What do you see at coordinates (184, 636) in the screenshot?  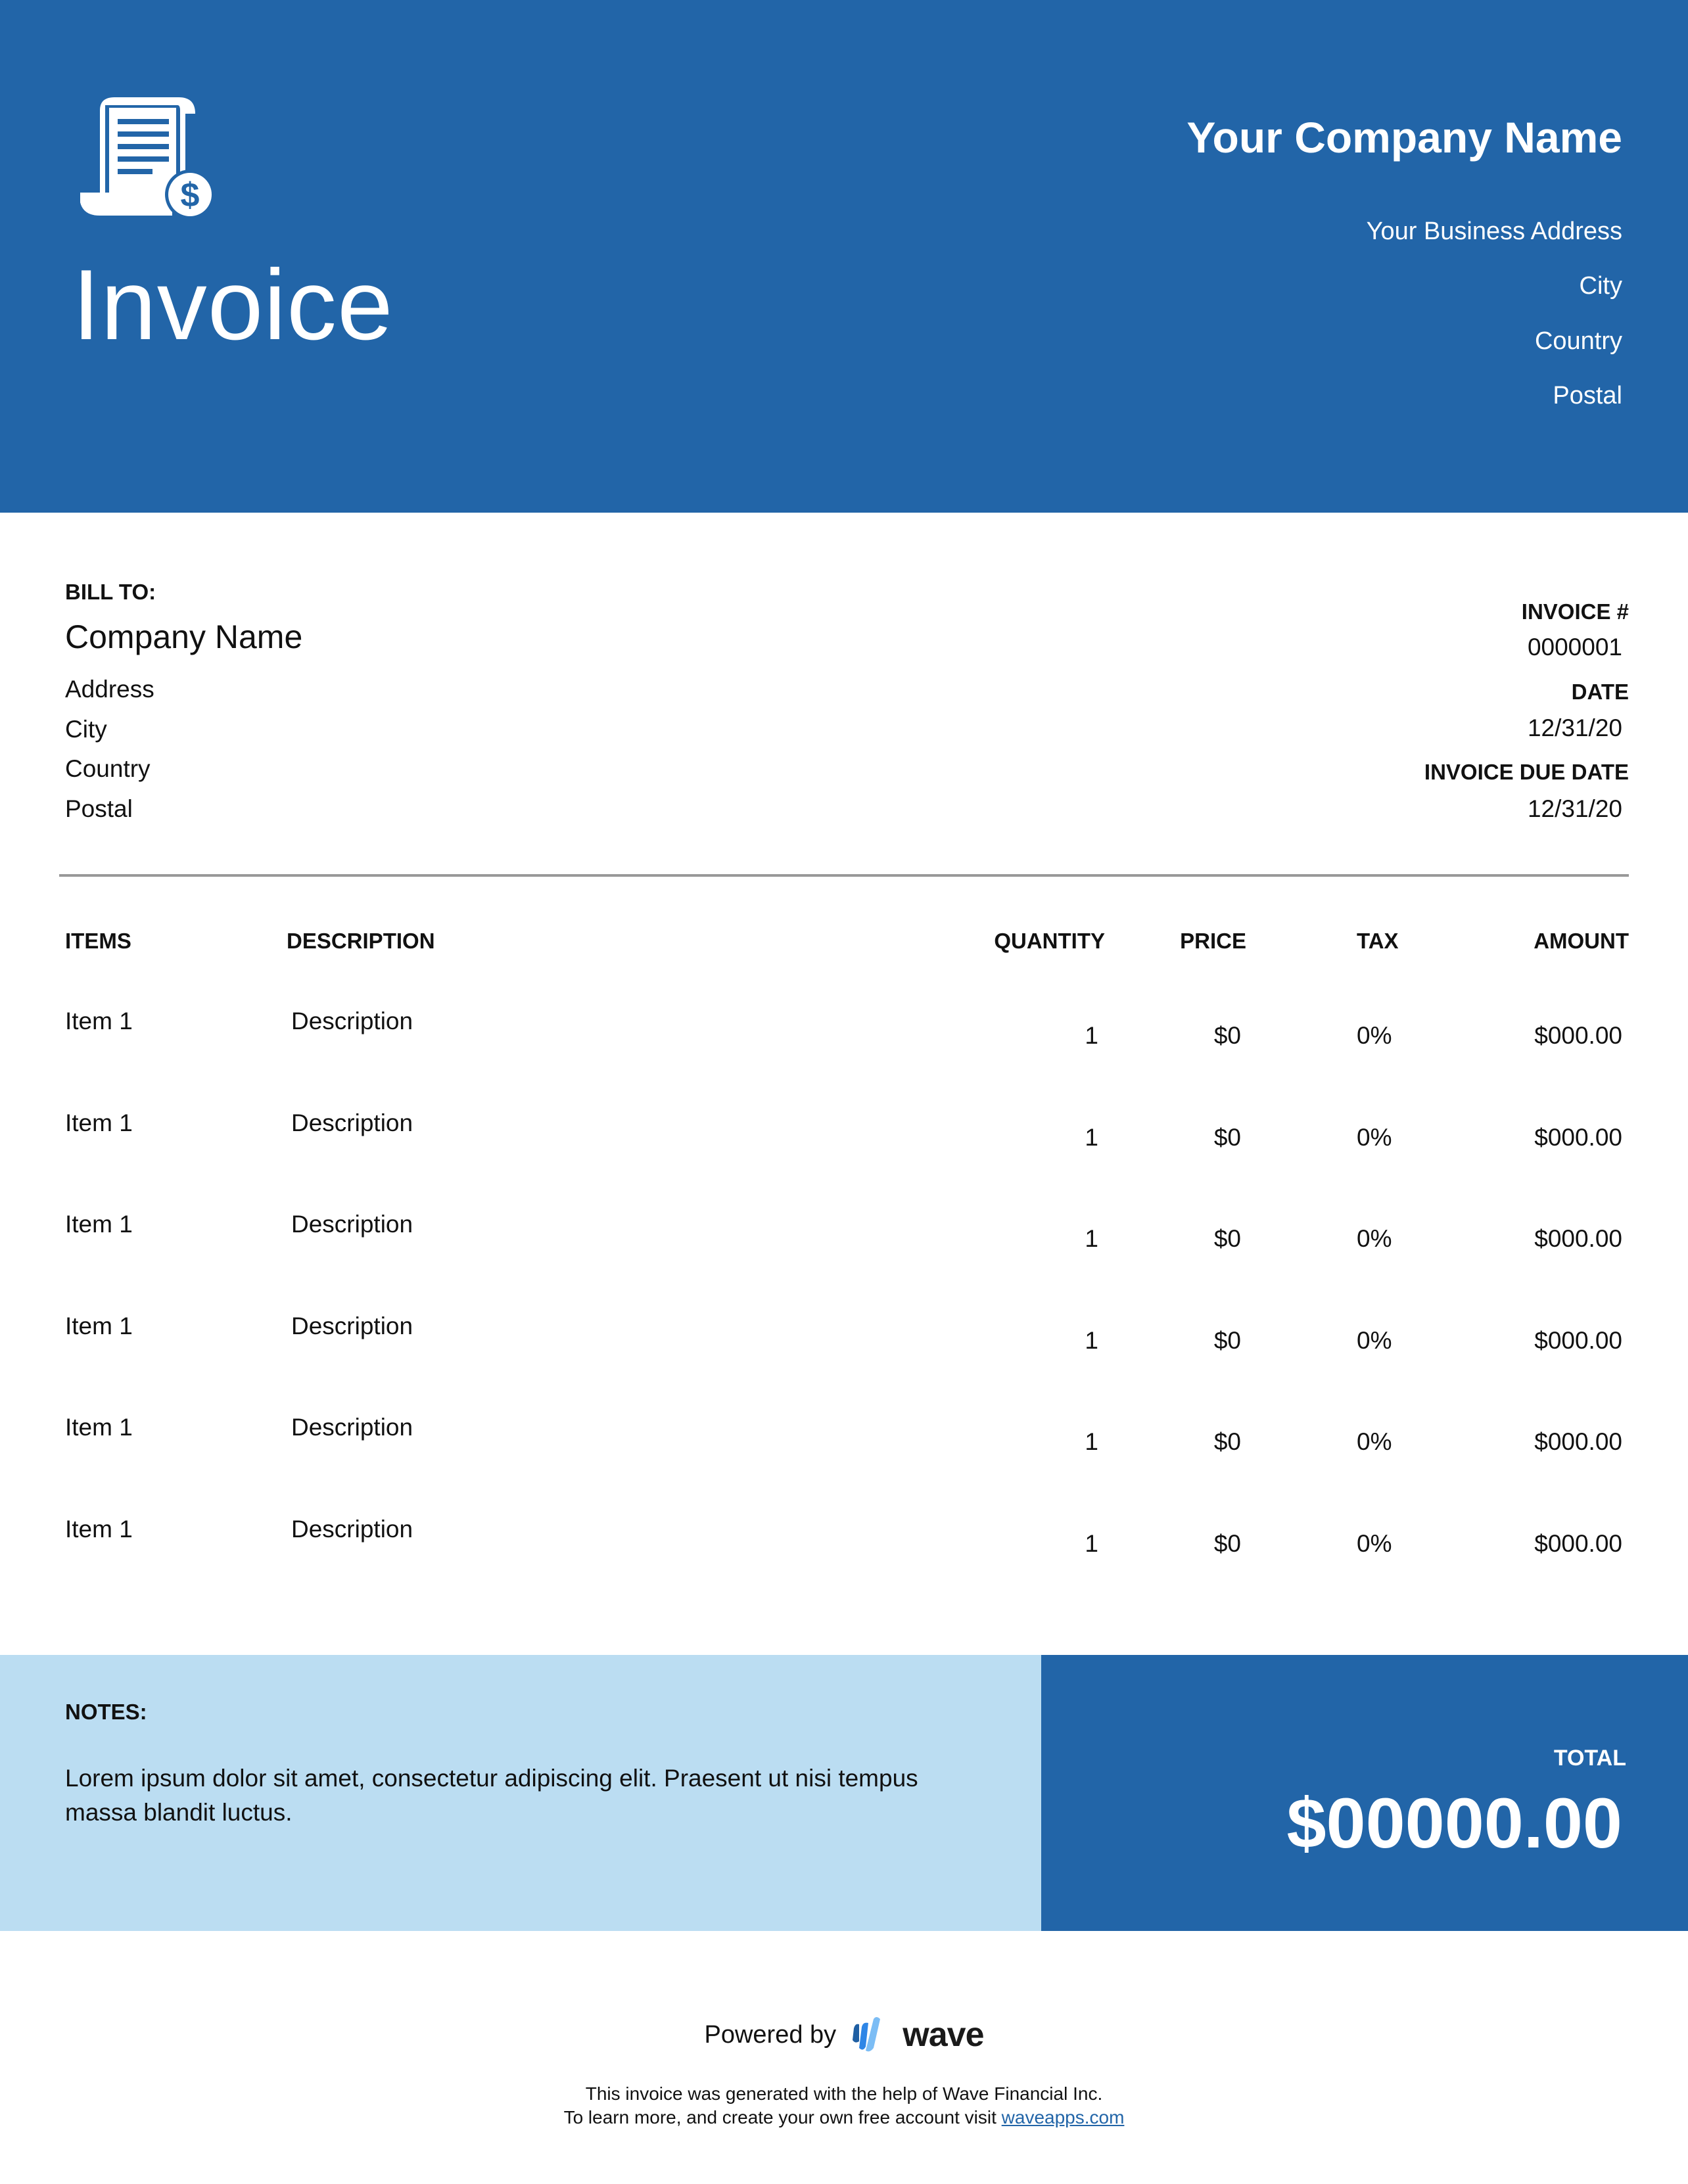 I see `bill-to-company: Company Name` at bounding box center [184, 636].